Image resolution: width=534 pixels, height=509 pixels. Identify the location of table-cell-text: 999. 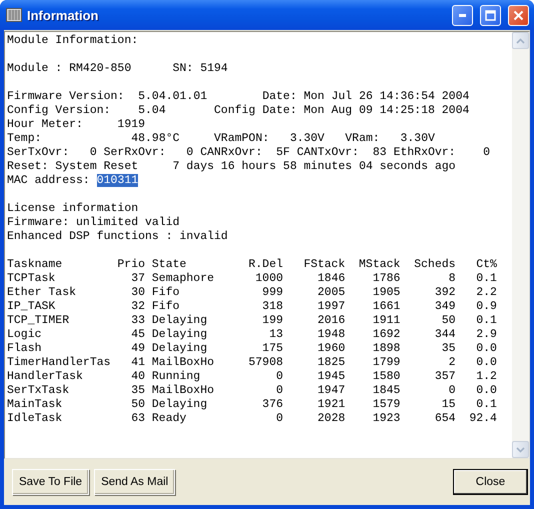
(272, 293).